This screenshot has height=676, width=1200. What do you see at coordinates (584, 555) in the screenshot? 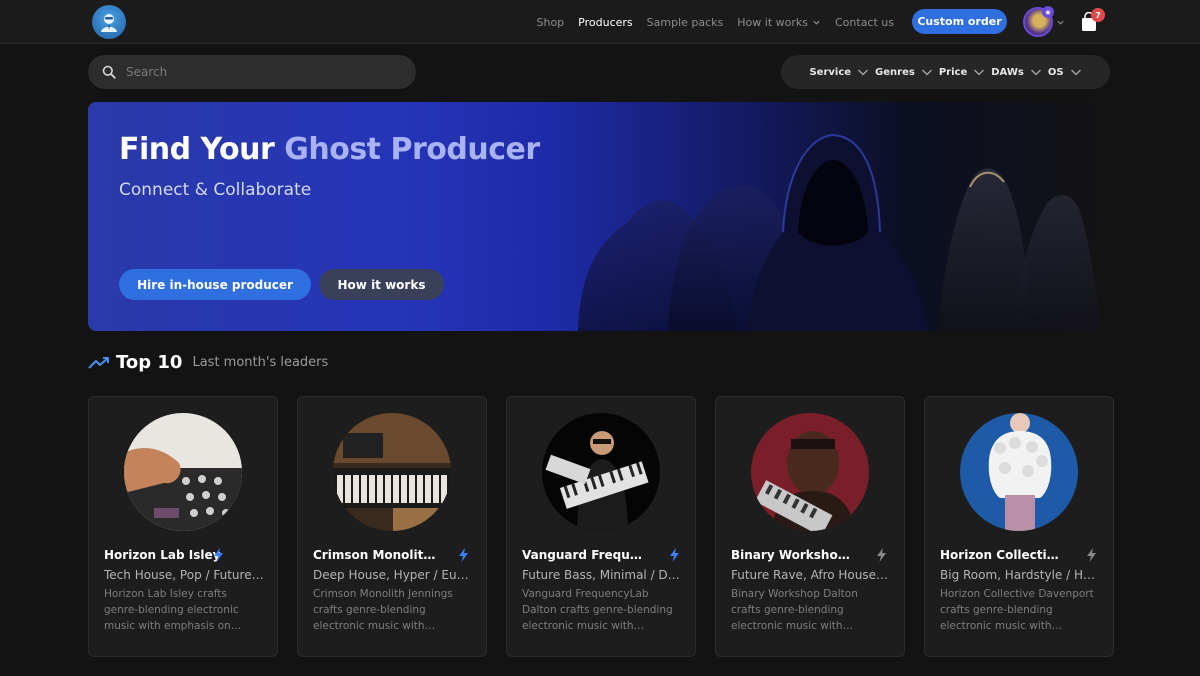
I see `producer-name: Vanguard FrequencyLab Dalton` at bounding box center [584, 555].